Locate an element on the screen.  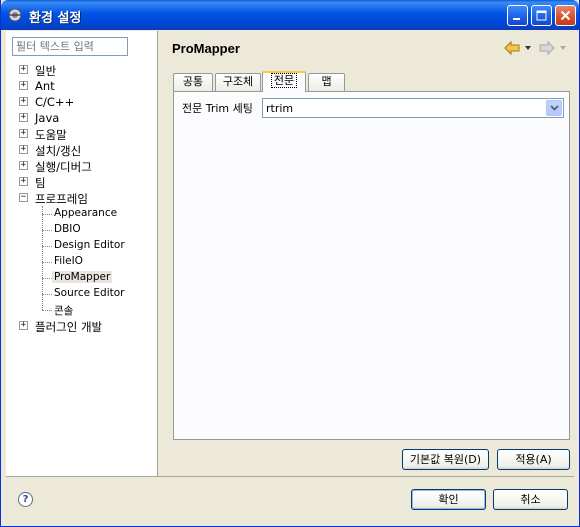
close-button is located at coordinates (565, 15).